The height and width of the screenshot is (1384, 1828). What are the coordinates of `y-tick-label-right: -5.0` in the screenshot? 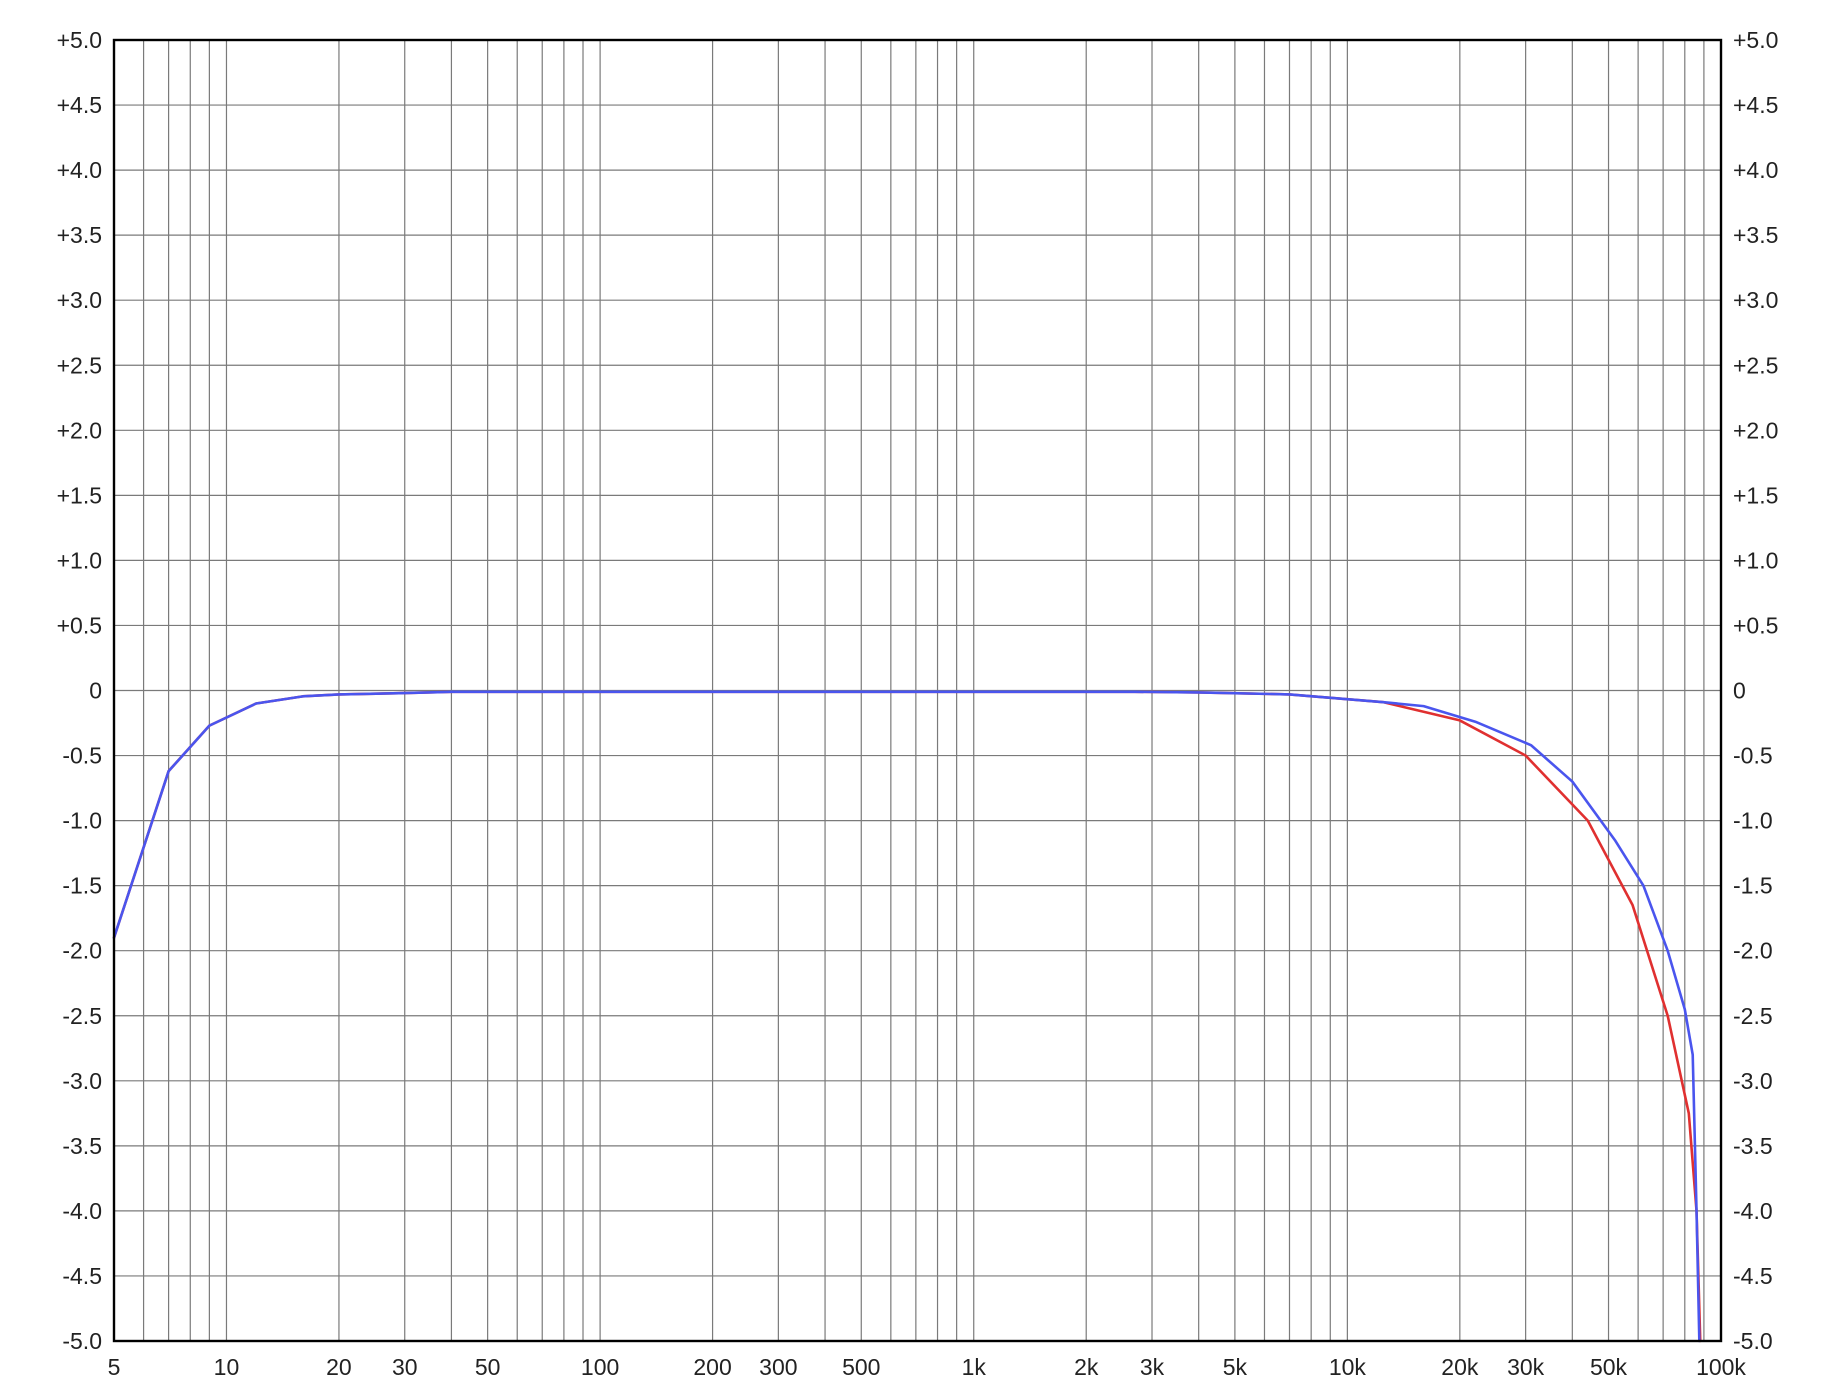 It's located at (1753, 1341).